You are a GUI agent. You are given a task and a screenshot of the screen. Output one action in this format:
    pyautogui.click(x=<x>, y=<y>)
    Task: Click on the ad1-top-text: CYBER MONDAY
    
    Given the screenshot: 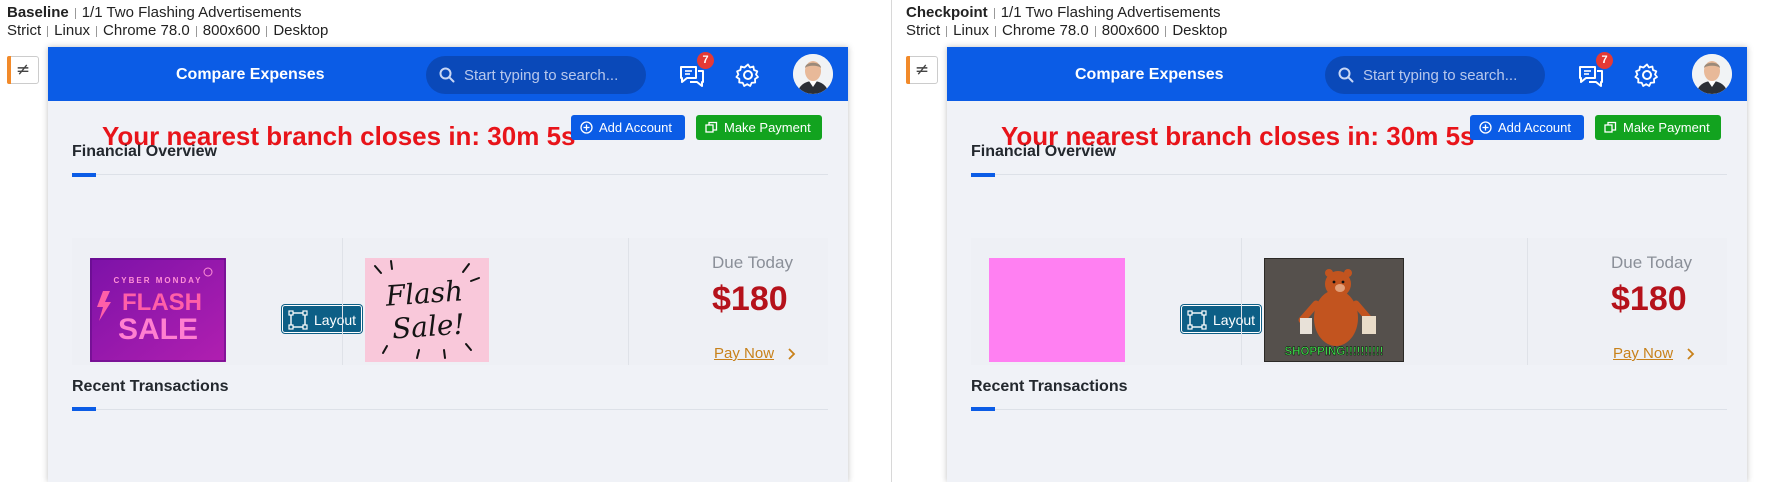 What is the action you would take?
    pyautogui.click(x=157, y=280)
    